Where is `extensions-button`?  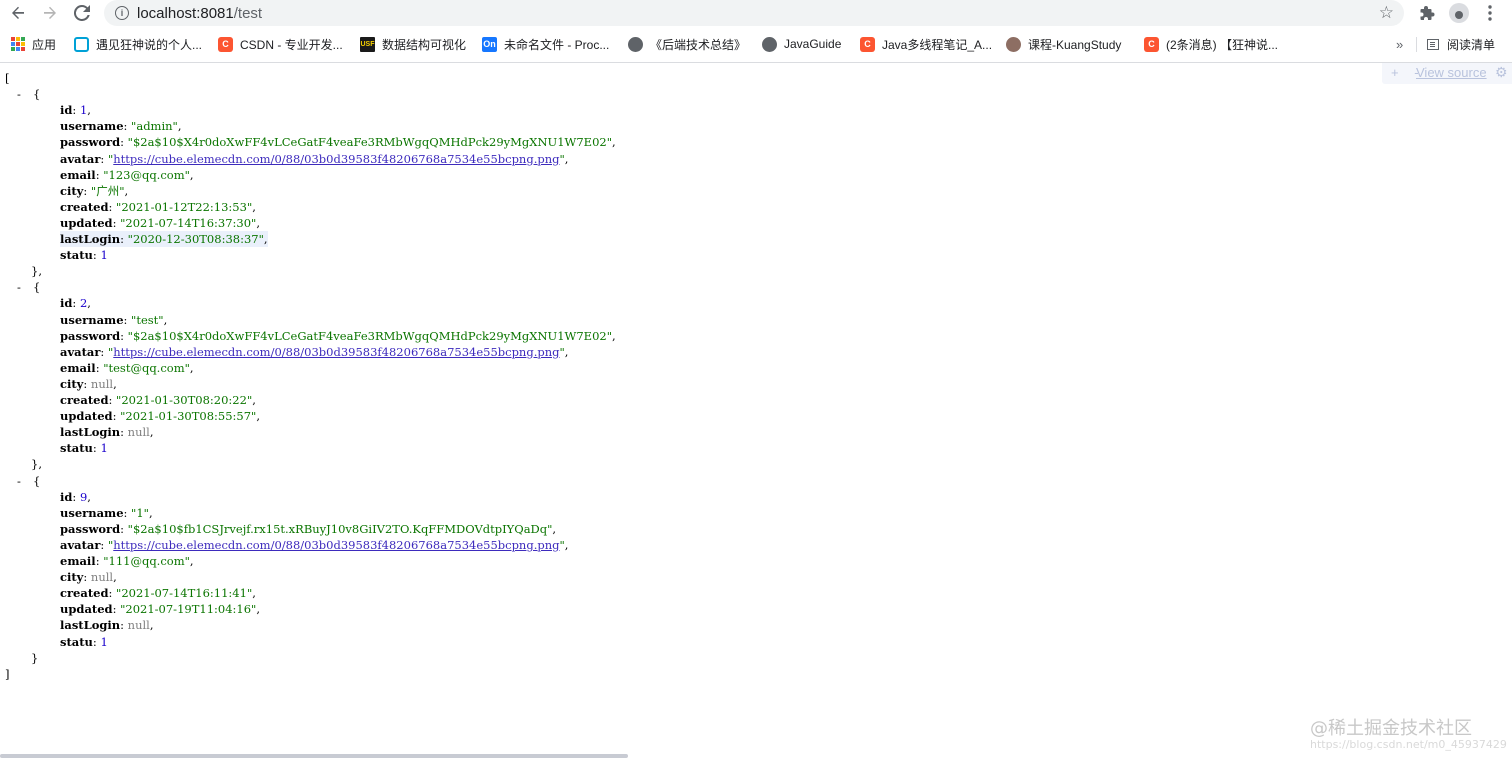 extensions-button is located at coordinates (1427, 13).